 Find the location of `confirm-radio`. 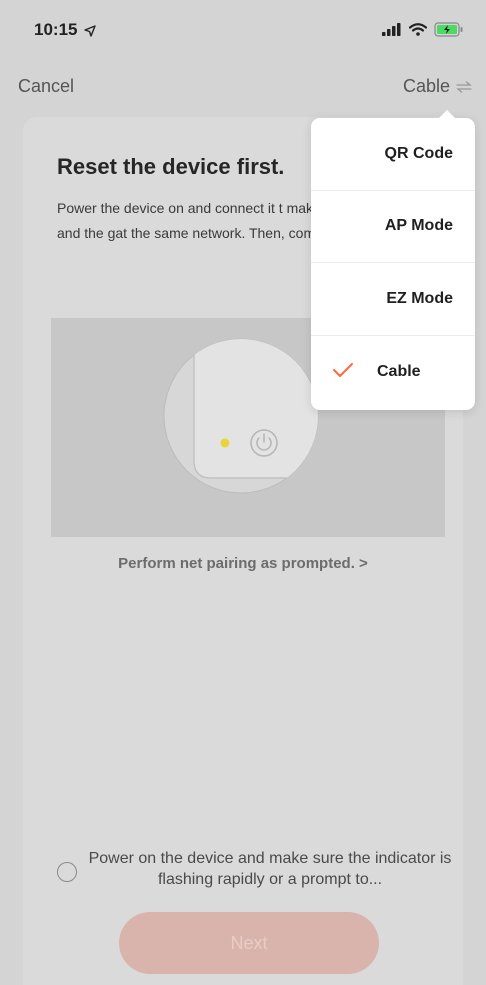

confirm-radio is located at coordinates (67, 872).